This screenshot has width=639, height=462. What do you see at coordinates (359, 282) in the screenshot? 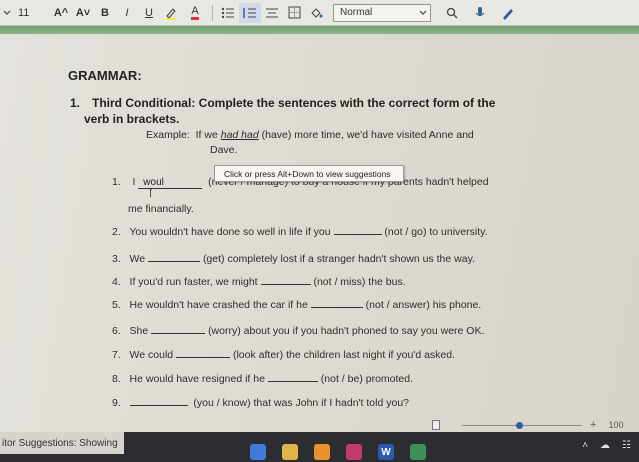
I see `item-post: (not / miss) the bus.` at bounding box center [359, 282].